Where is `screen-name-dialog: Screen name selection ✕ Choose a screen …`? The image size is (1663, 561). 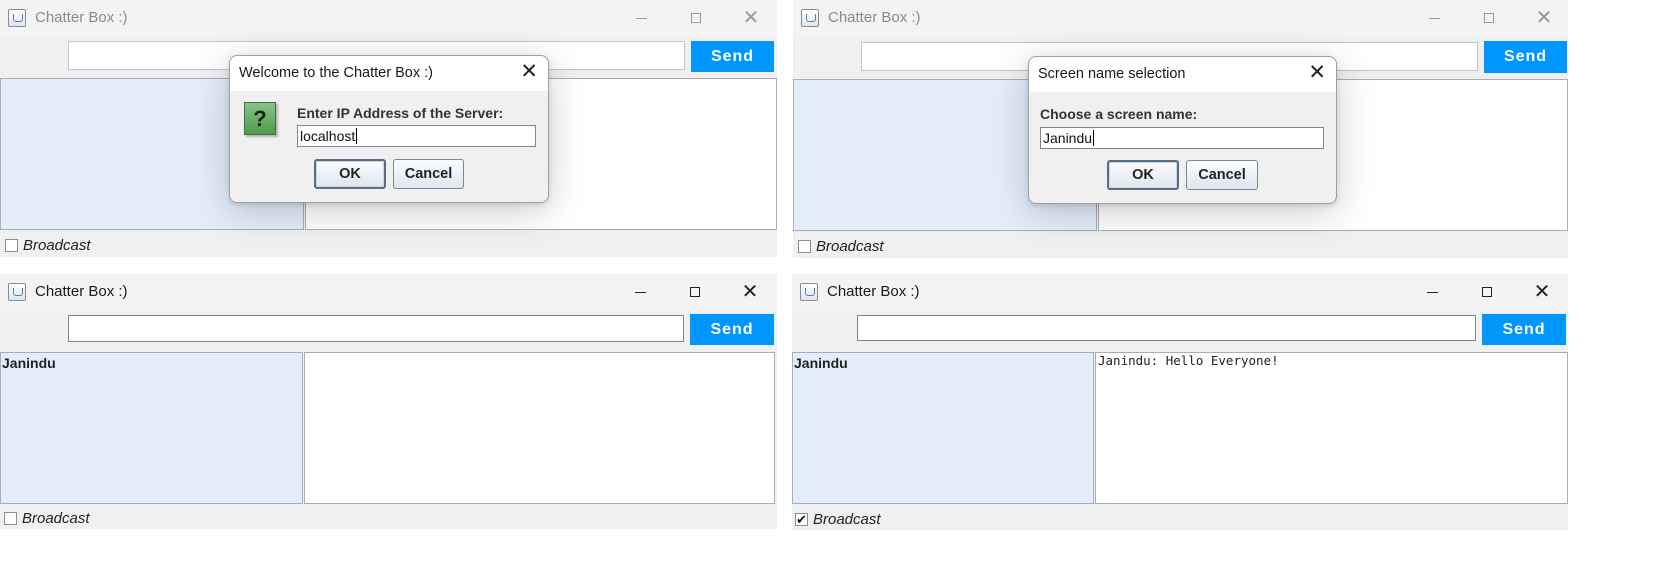
screen-name-dialog: Screen name selection ✕ Choose a screen … is located at coordinates (1182, 130).